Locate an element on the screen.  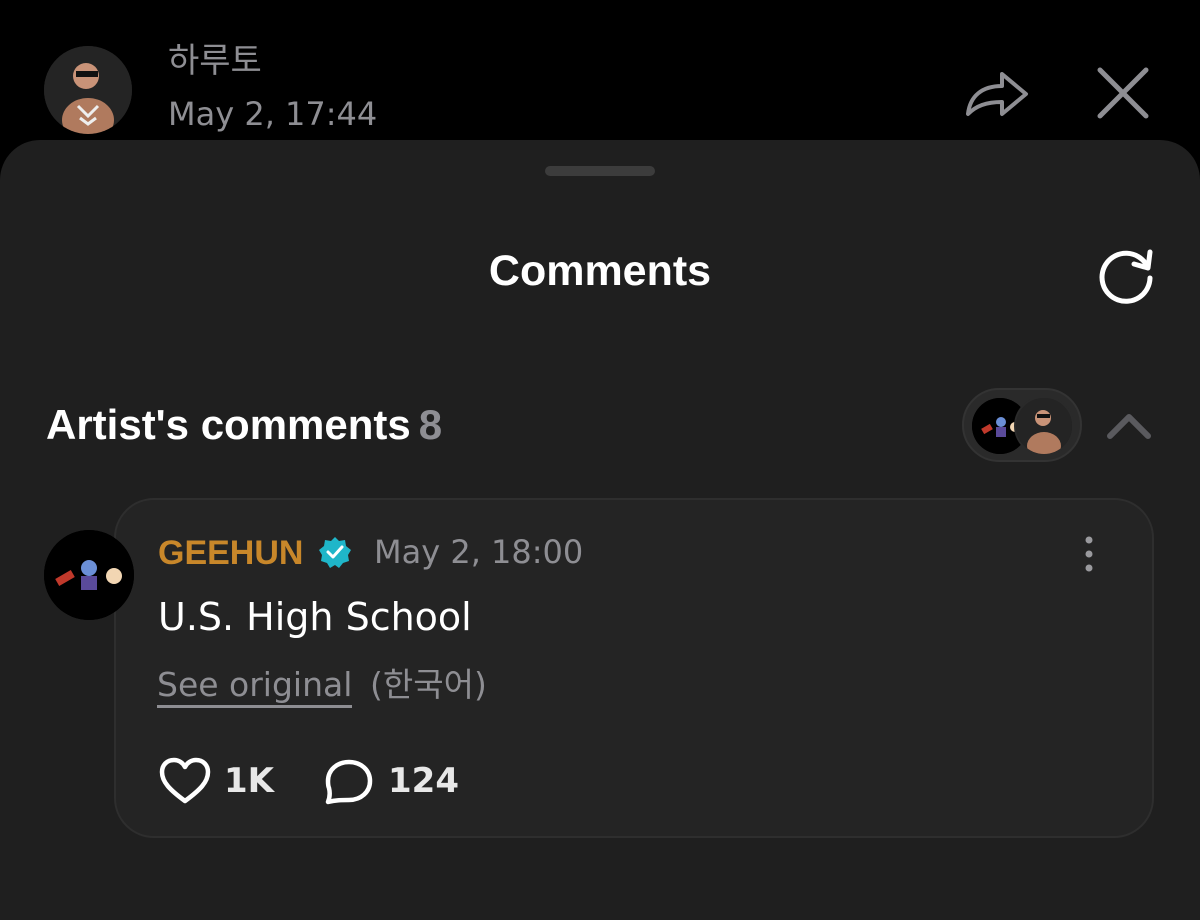
comment-text: U.S. High School is located at coordinates (315, 617).